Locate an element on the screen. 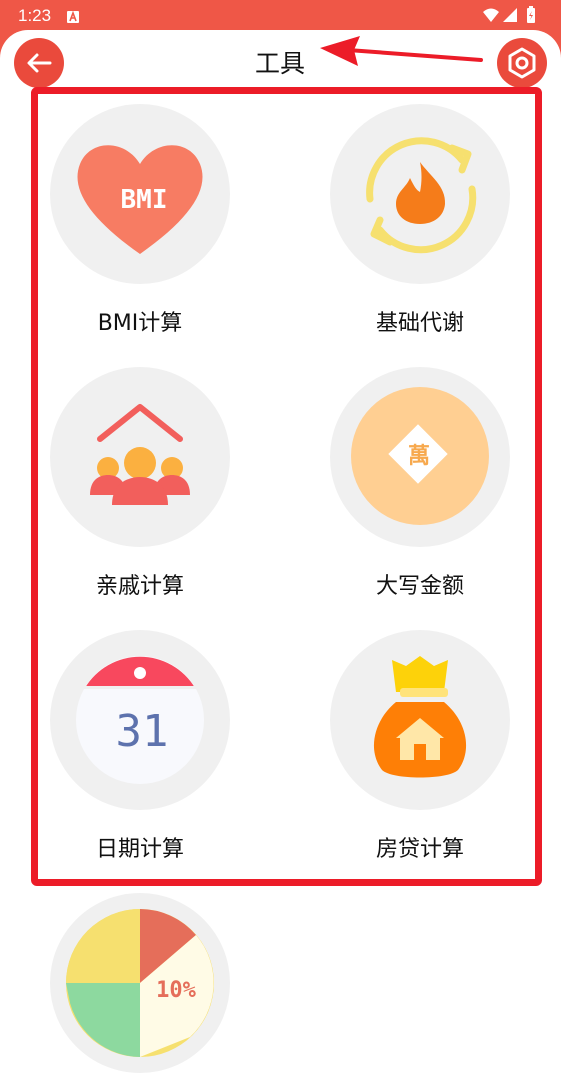 The width and height of the screenshot is (561, 1073). money-bag-house-icon is located at coordinates (420, 717).